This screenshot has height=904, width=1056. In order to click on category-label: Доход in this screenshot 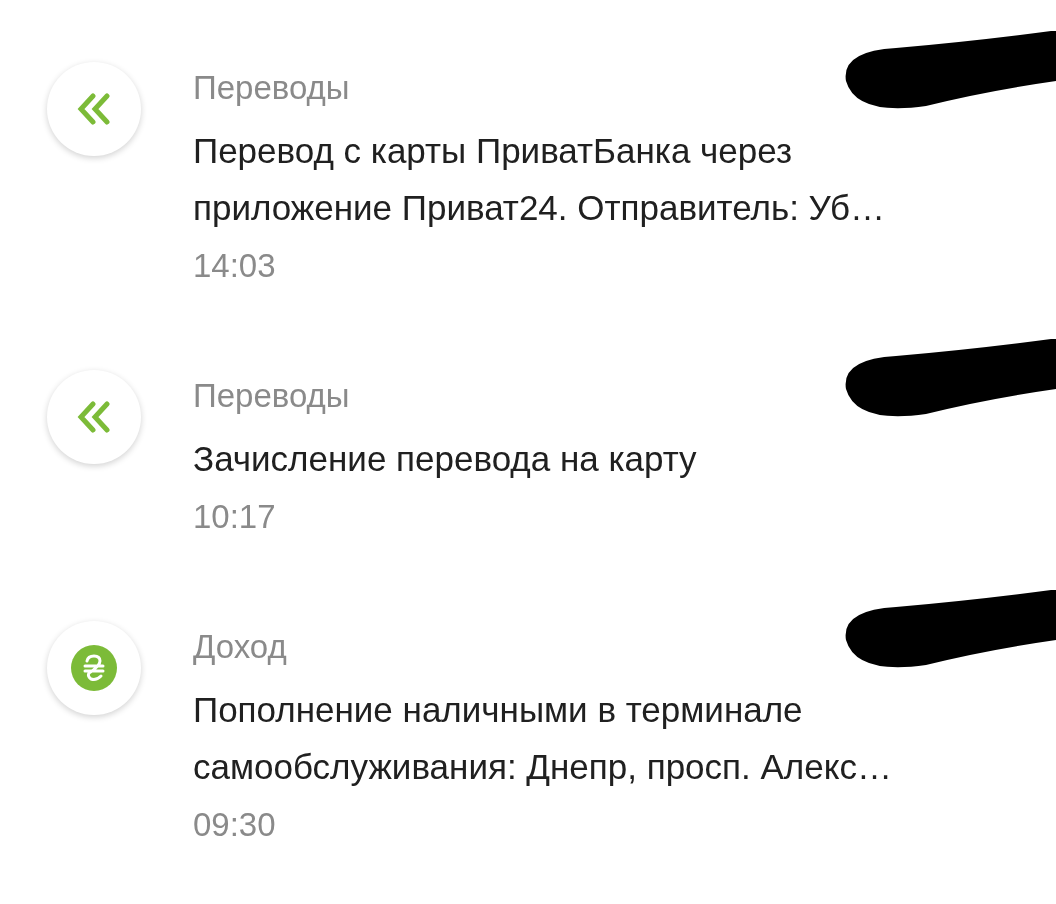, I will do `click(240, 647)`.